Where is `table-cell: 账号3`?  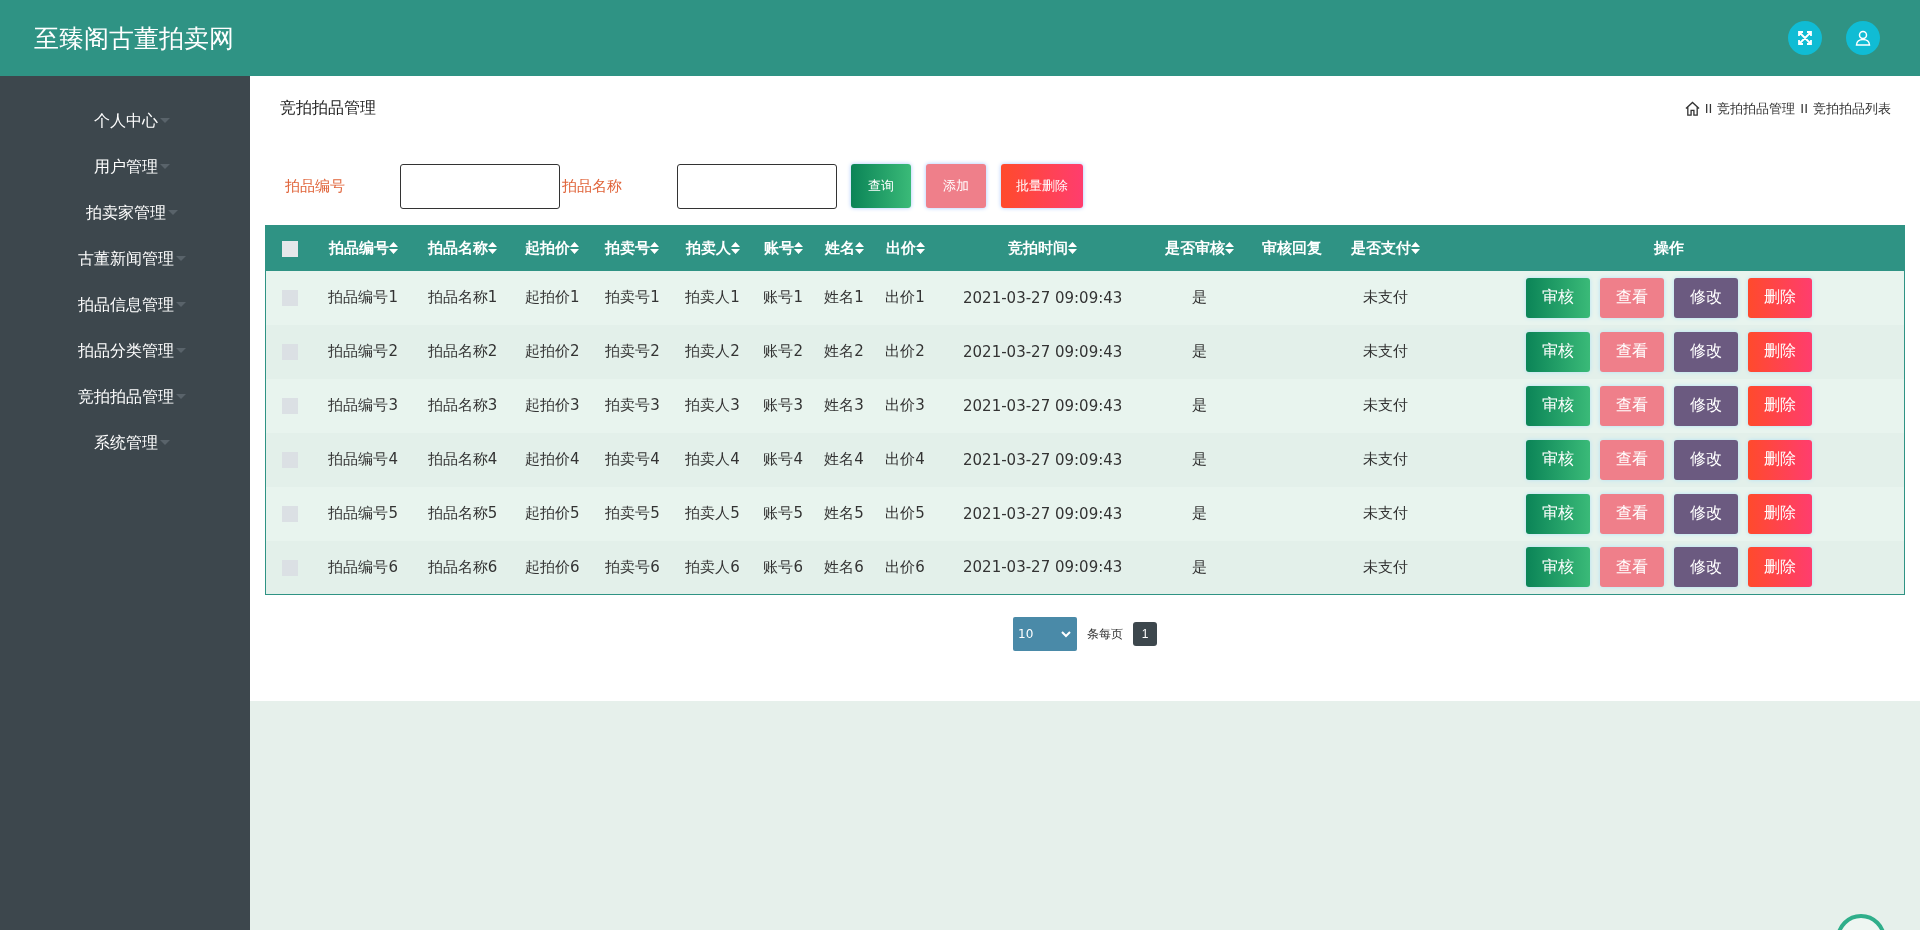 table-cell: 账号3 is located at coordinates (783, 405).